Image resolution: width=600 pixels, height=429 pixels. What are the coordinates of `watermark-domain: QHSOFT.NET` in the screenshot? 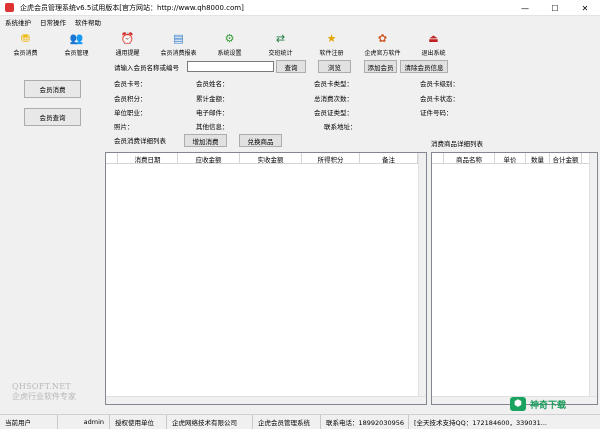 It's located at (42, 386).